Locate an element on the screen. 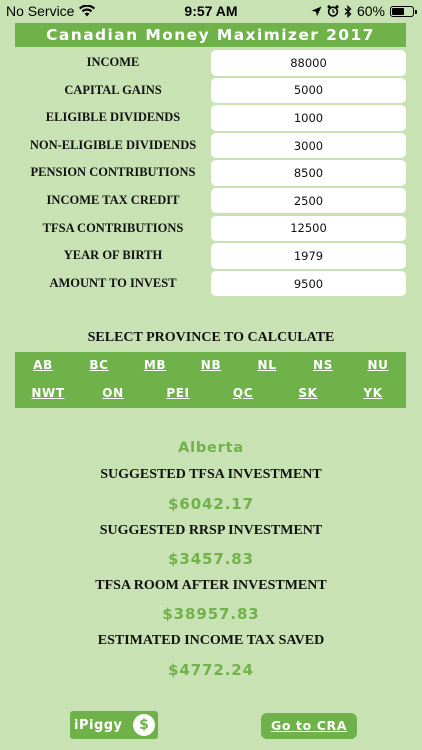 The image size is (422, 750). status-right: 60% is located at coordinates (364, 11).